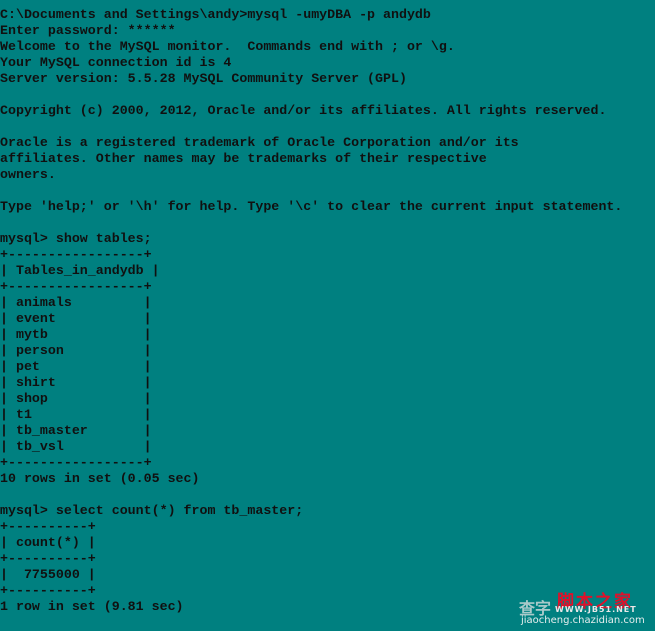 Image resolution: width=655 pixels, height=631 pixels. I want to click on console-line: mysql> show tables;, so click(76, 238).